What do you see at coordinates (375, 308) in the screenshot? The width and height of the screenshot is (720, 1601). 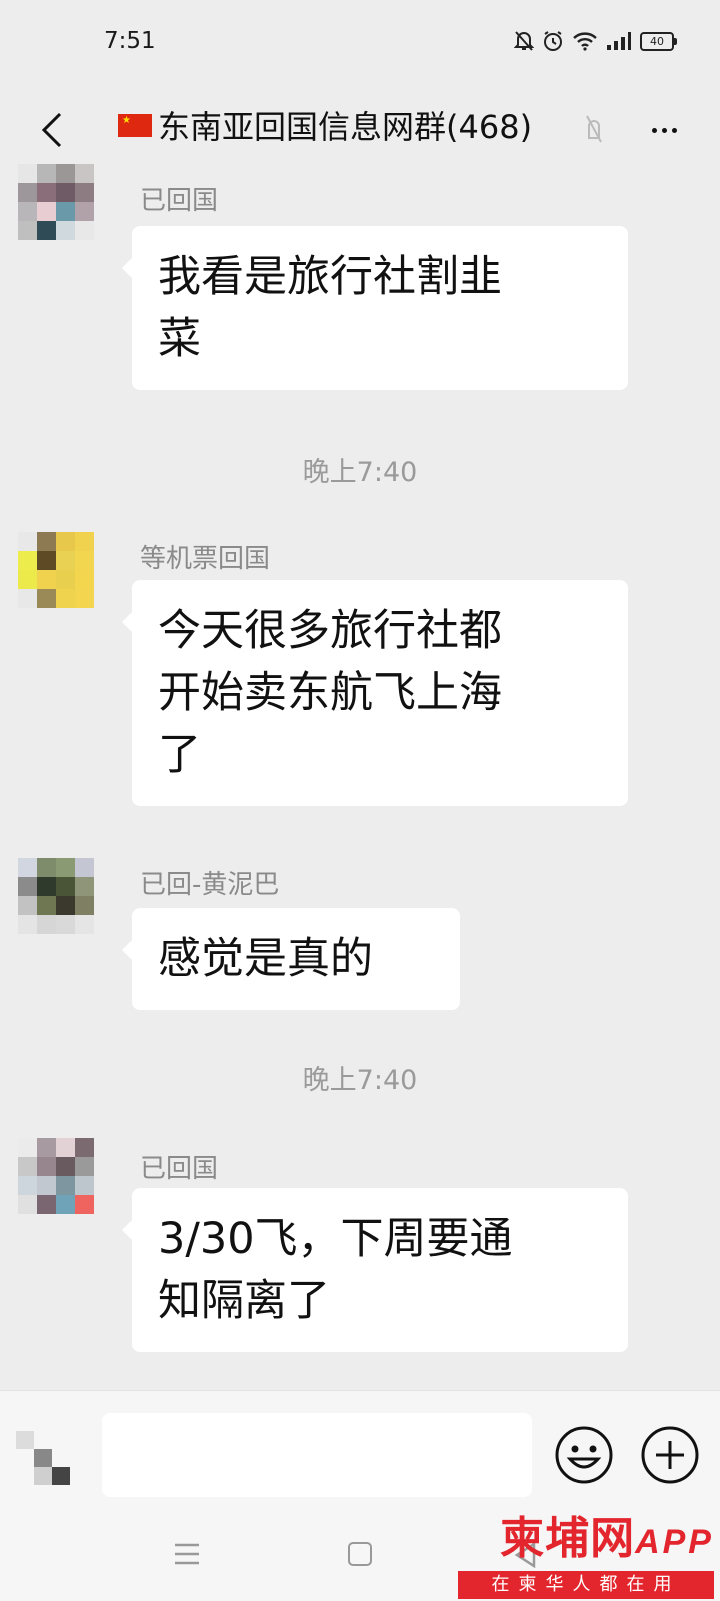 I see `message-bubble: 我看是旅行社割韭 菜` at bounding box center [375, 308].